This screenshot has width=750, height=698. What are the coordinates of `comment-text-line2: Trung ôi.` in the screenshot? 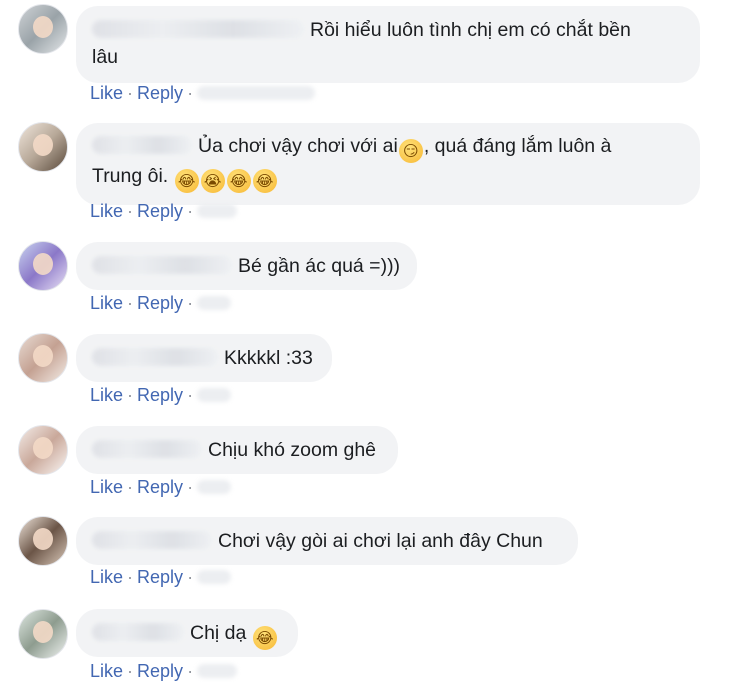 It's located at (130, 176).